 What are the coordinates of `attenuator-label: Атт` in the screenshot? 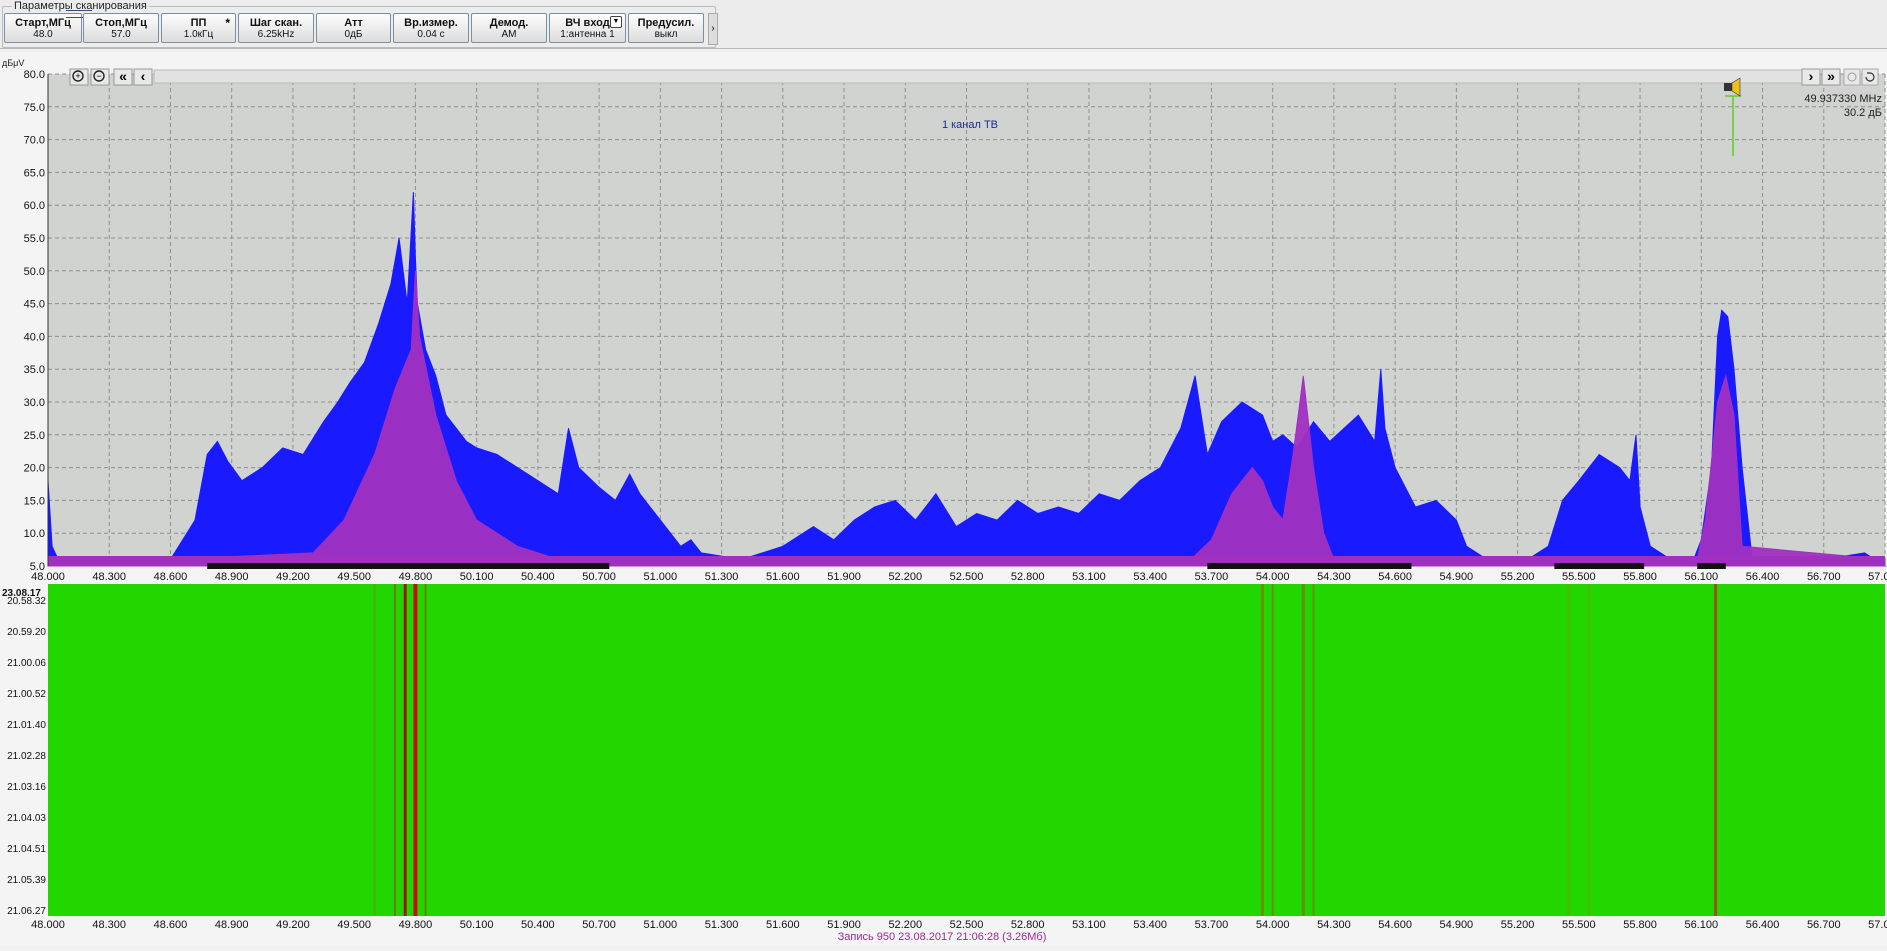 It's located at (353, 23).